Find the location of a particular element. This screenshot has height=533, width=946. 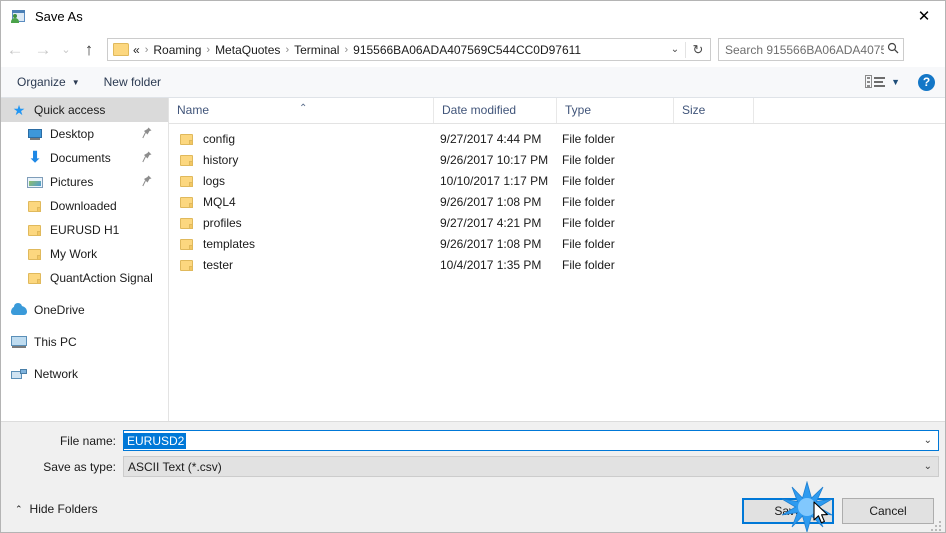

save-button: Save is located at coordinates (788, 511).